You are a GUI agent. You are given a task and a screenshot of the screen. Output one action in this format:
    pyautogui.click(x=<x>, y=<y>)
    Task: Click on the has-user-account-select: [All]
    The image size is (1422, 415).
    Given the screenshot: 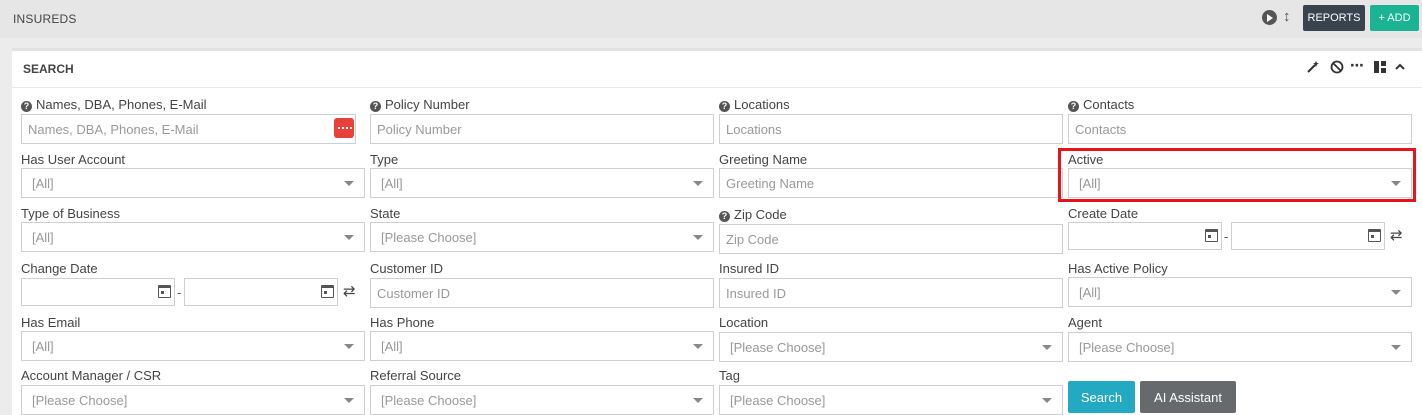 What is the action you would take?
    pyautogui.click(x=193, y=183)
    